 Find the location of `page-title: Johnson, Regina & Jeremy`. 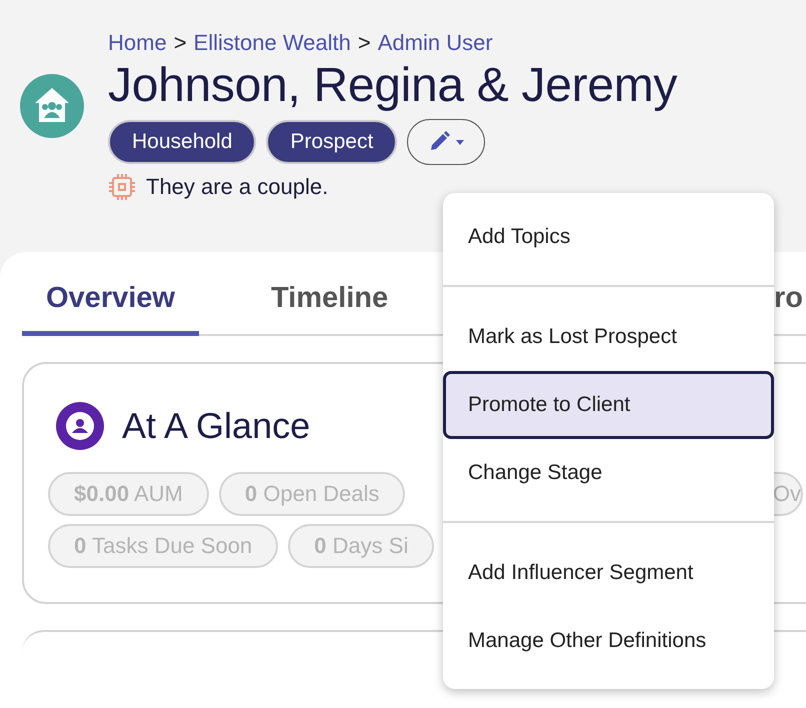

page-title: Johnson, Regina & Jeremy is located at coordinates (393, 85).